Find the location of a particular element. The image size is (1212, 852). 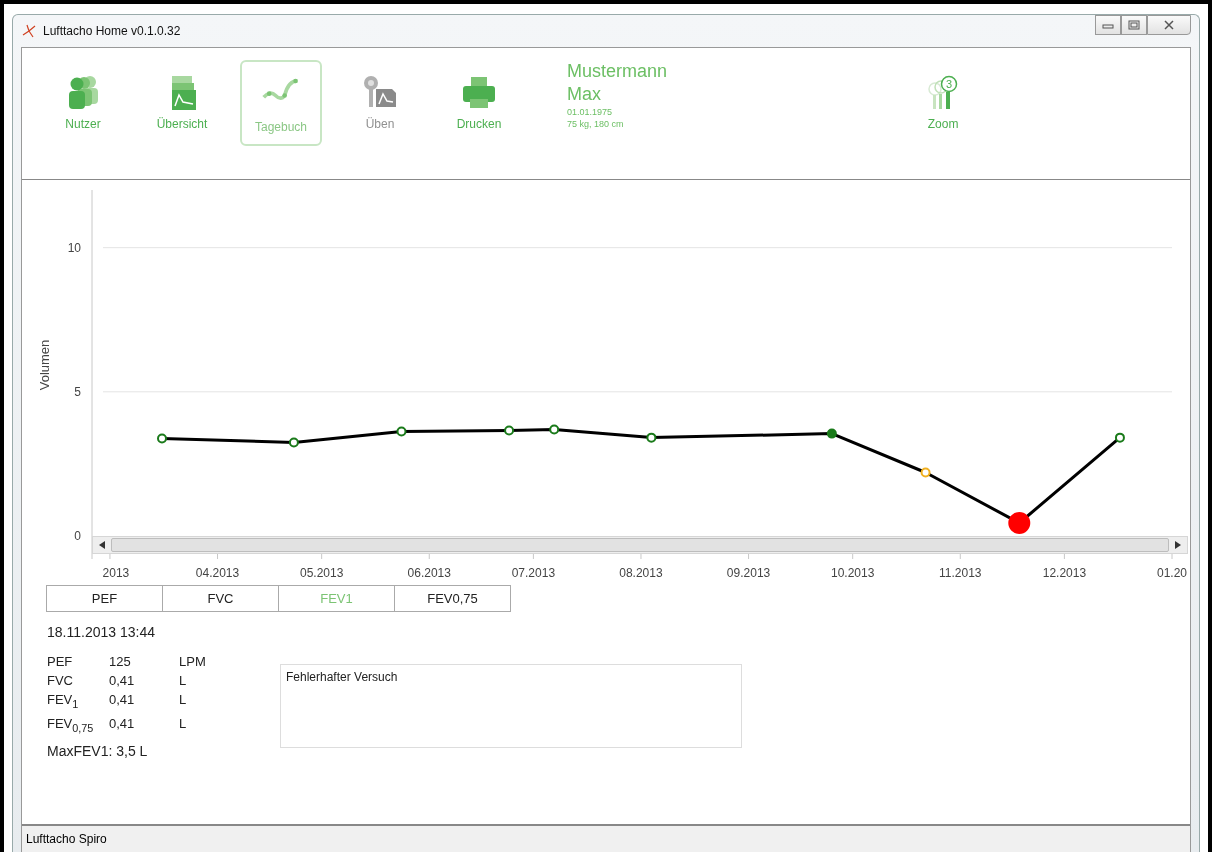

scrollbar-thumb is located at coordinates (640, 544).